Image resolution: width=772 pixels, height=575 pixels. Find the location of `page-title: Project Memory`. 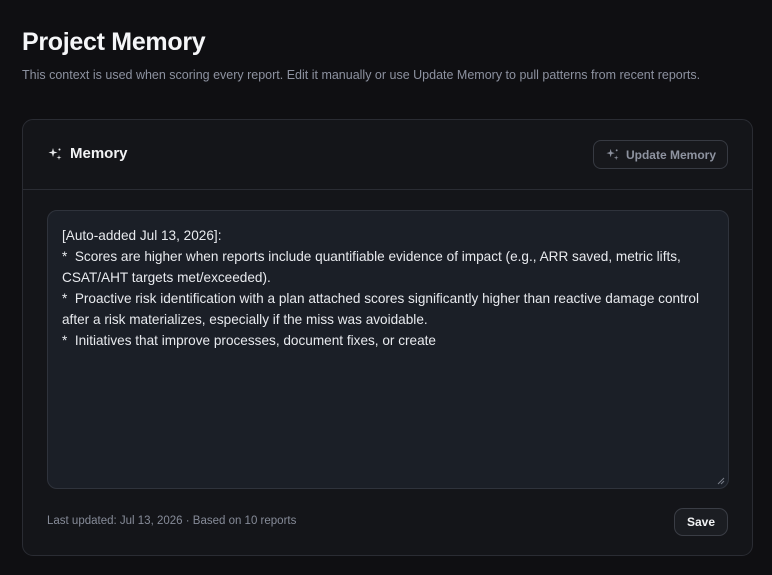

page-title: Project Memory is located at coordinates (114, 42).